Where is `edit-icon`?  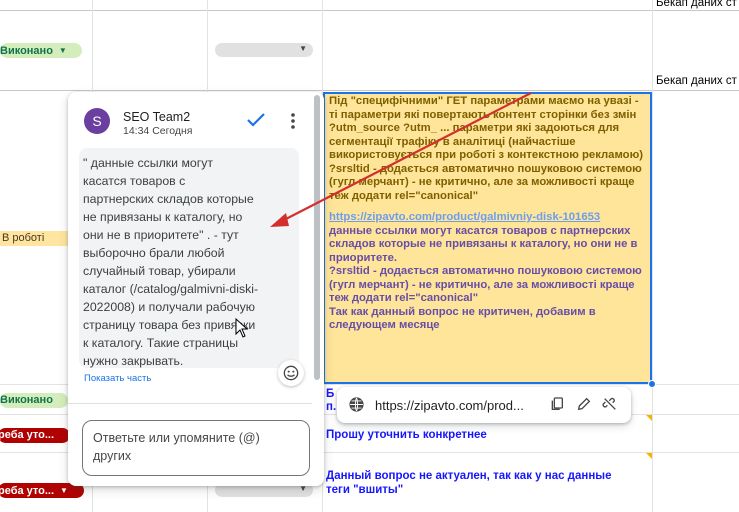
edit-icon is located at coordinates (584, 404).